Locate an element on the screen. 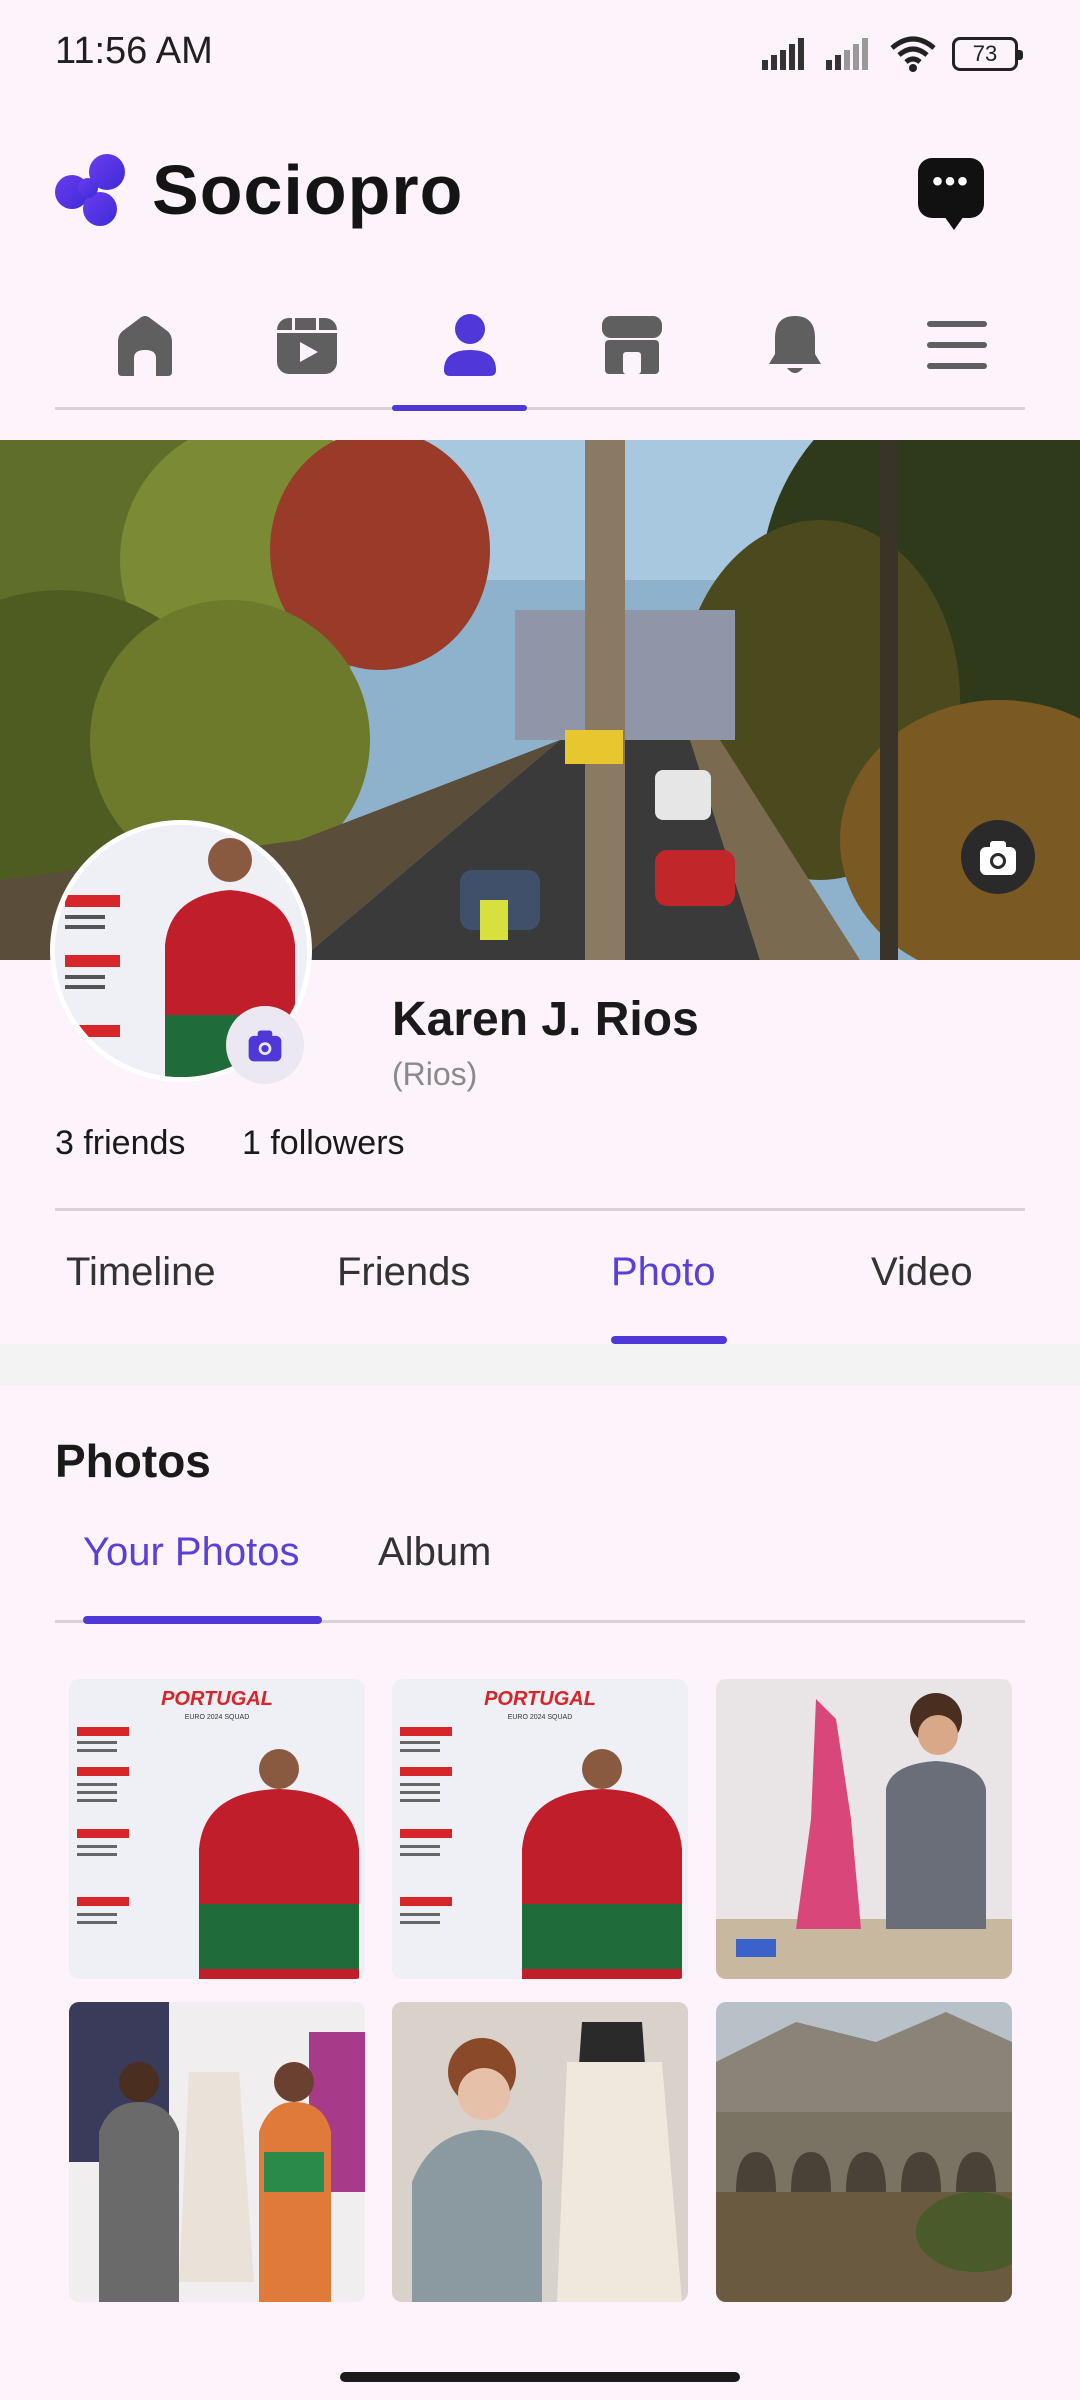 The height and width of the screenshot is (2400, 1080). photos-heading: Photos is located at coordinates (133, 1461).